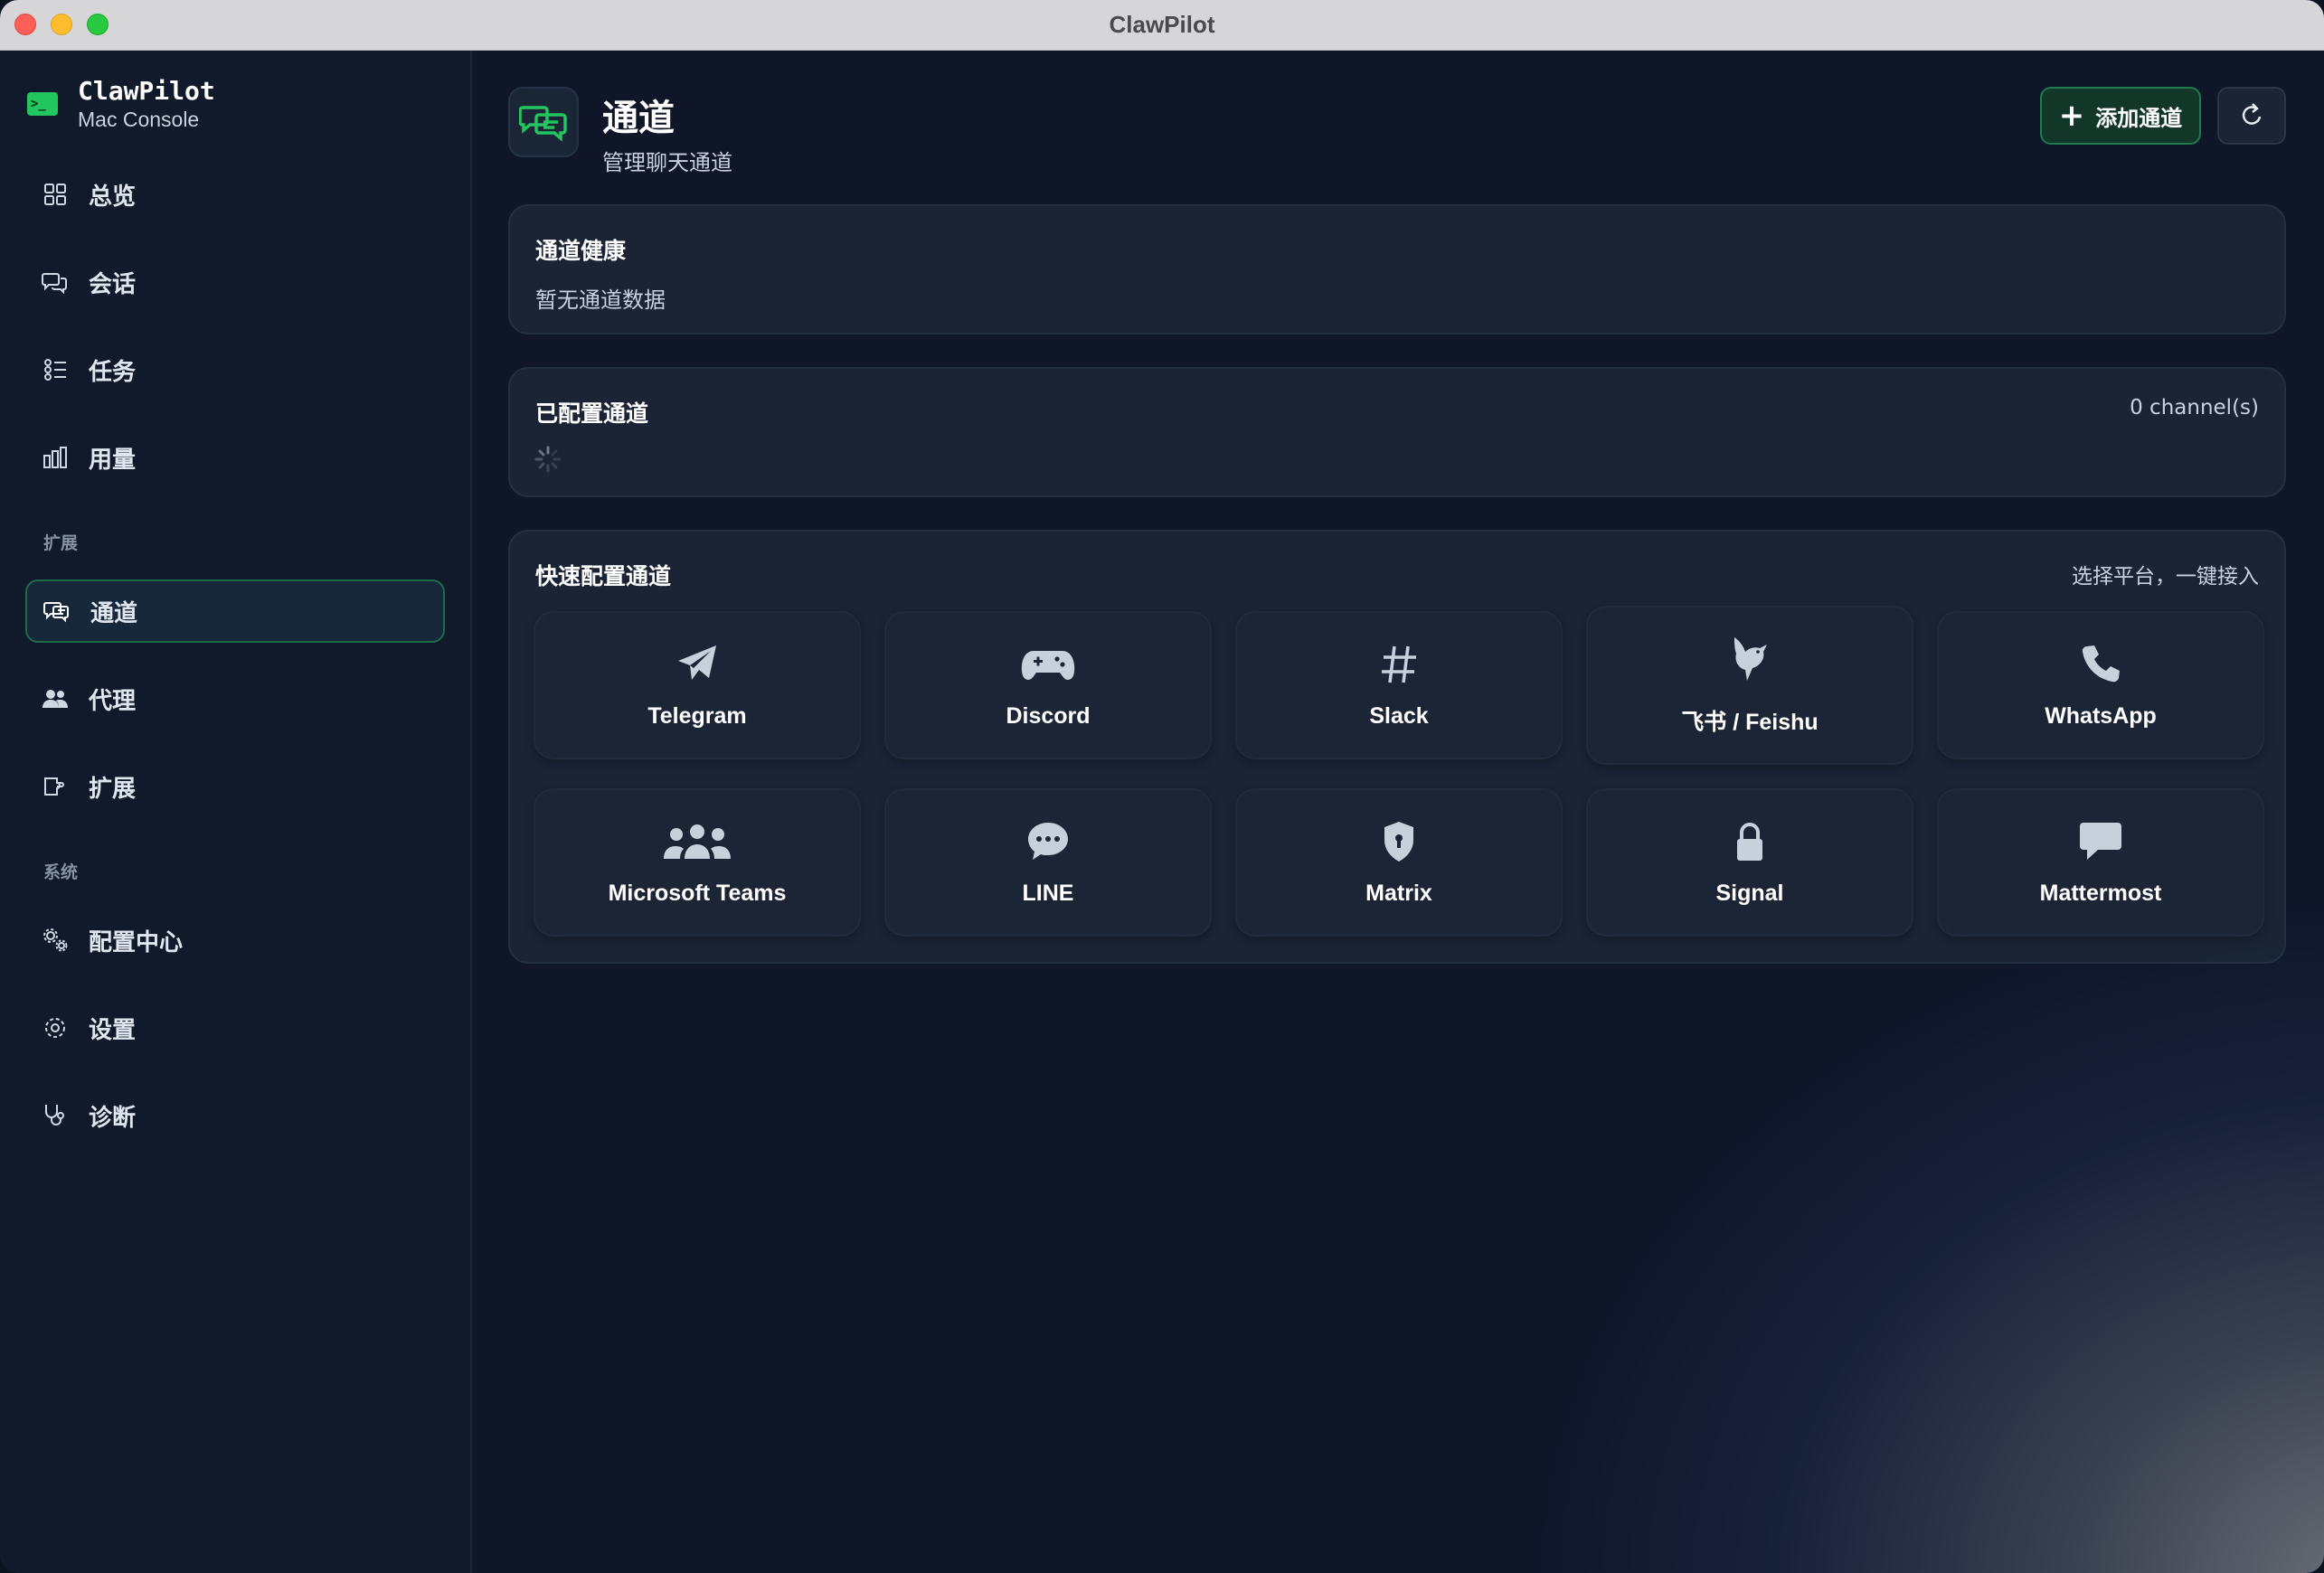 This screenshot has width=2324, height=1573. What do you see at coordinates (698, 862) in the screenshot?
I see `platform-tile-microsoft-teams: Microsoft Teams` at bounding box center [698, 862].